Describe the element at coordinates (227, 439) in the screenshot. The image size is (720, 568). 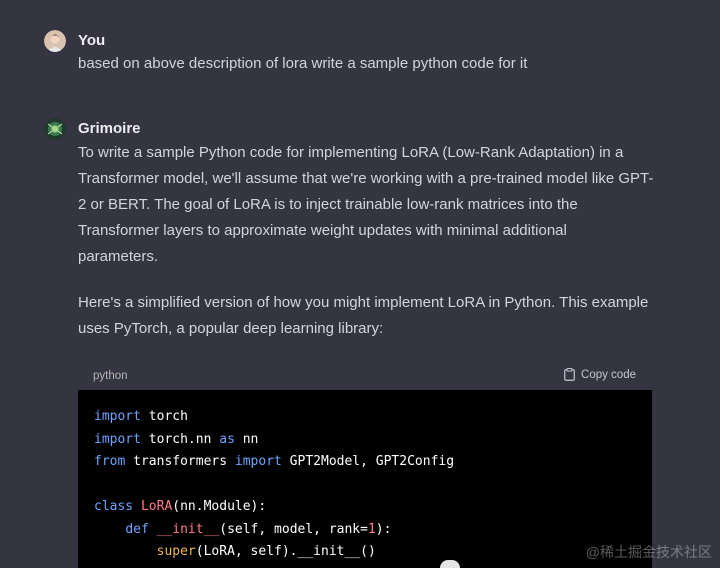
I see `keyword: as` at that location.